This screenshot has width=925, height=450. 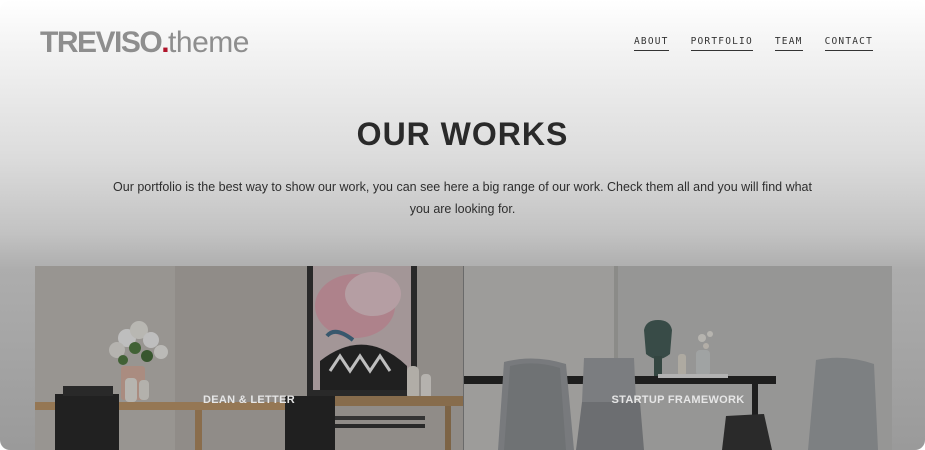 I want to click on nav-about-link: ABOUT, so click(x=651, y=43).